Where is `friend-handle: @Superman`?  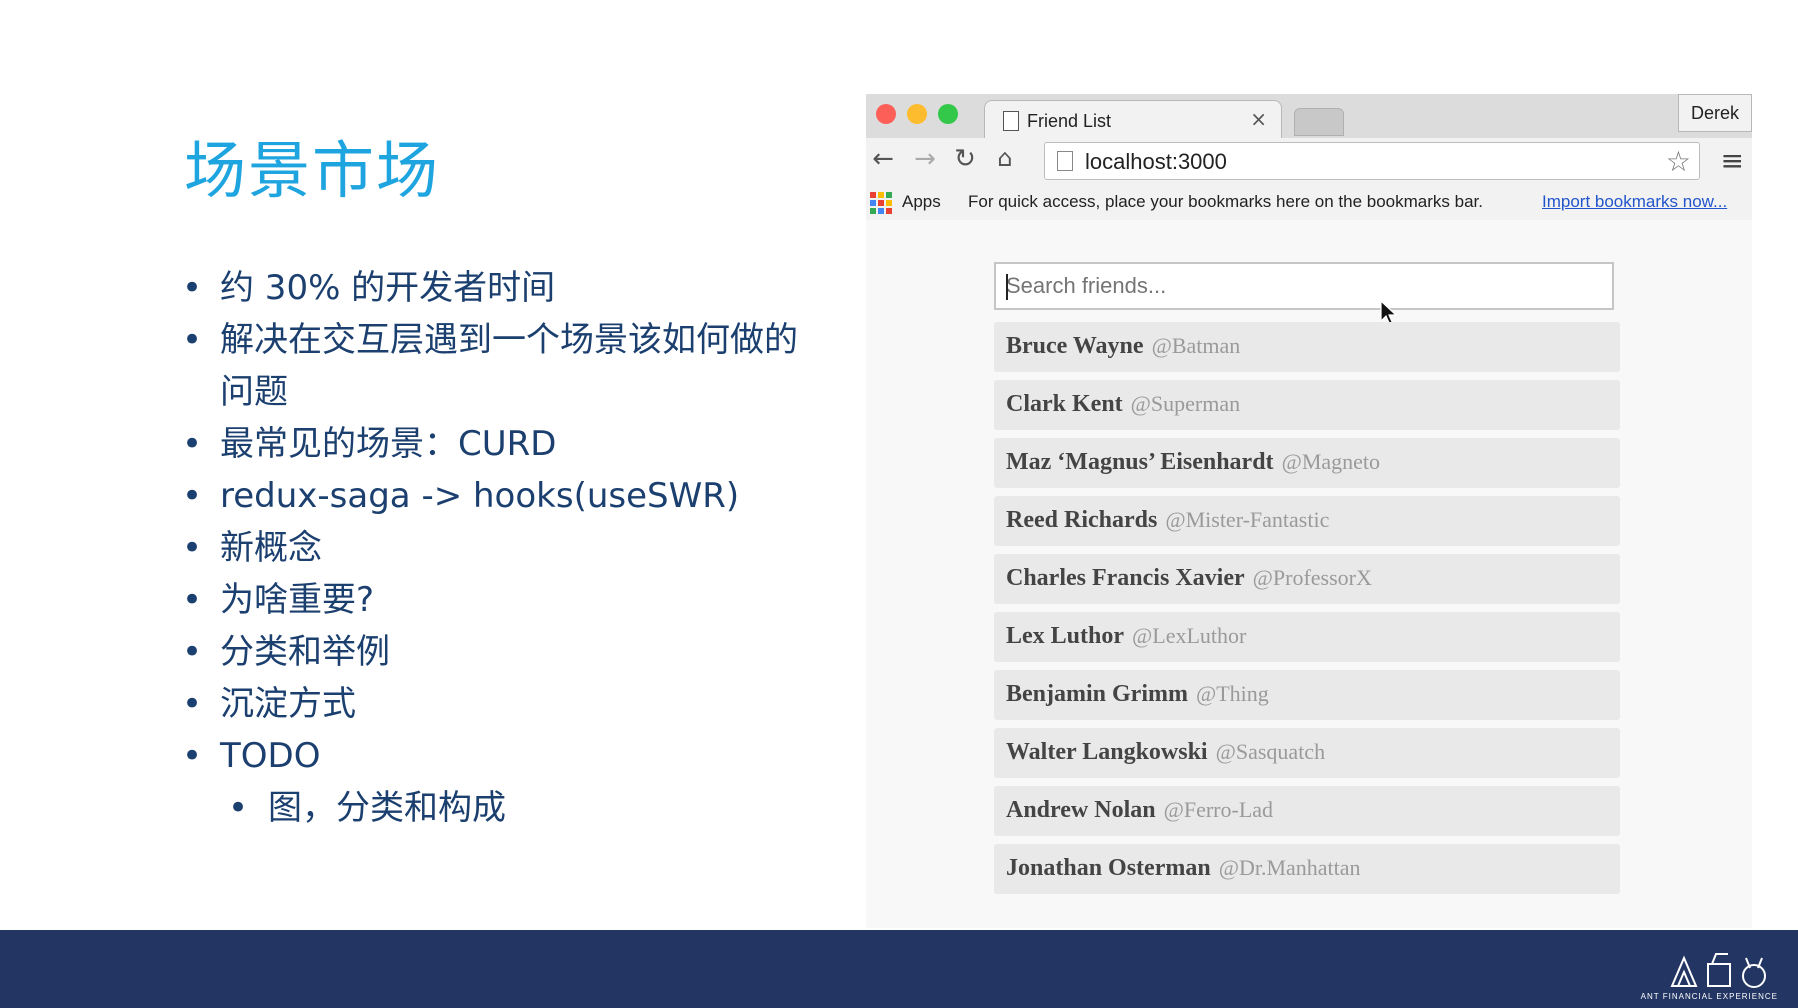 friend-handle: @Superman is located at coordinates (1185, 403).